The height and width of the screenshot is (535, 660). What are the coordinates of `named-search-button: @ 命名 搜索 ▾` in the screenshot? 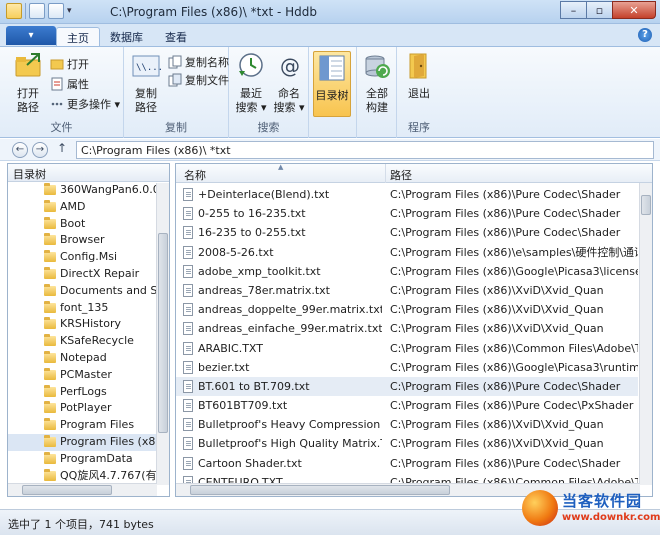 It's located at (289, 83).